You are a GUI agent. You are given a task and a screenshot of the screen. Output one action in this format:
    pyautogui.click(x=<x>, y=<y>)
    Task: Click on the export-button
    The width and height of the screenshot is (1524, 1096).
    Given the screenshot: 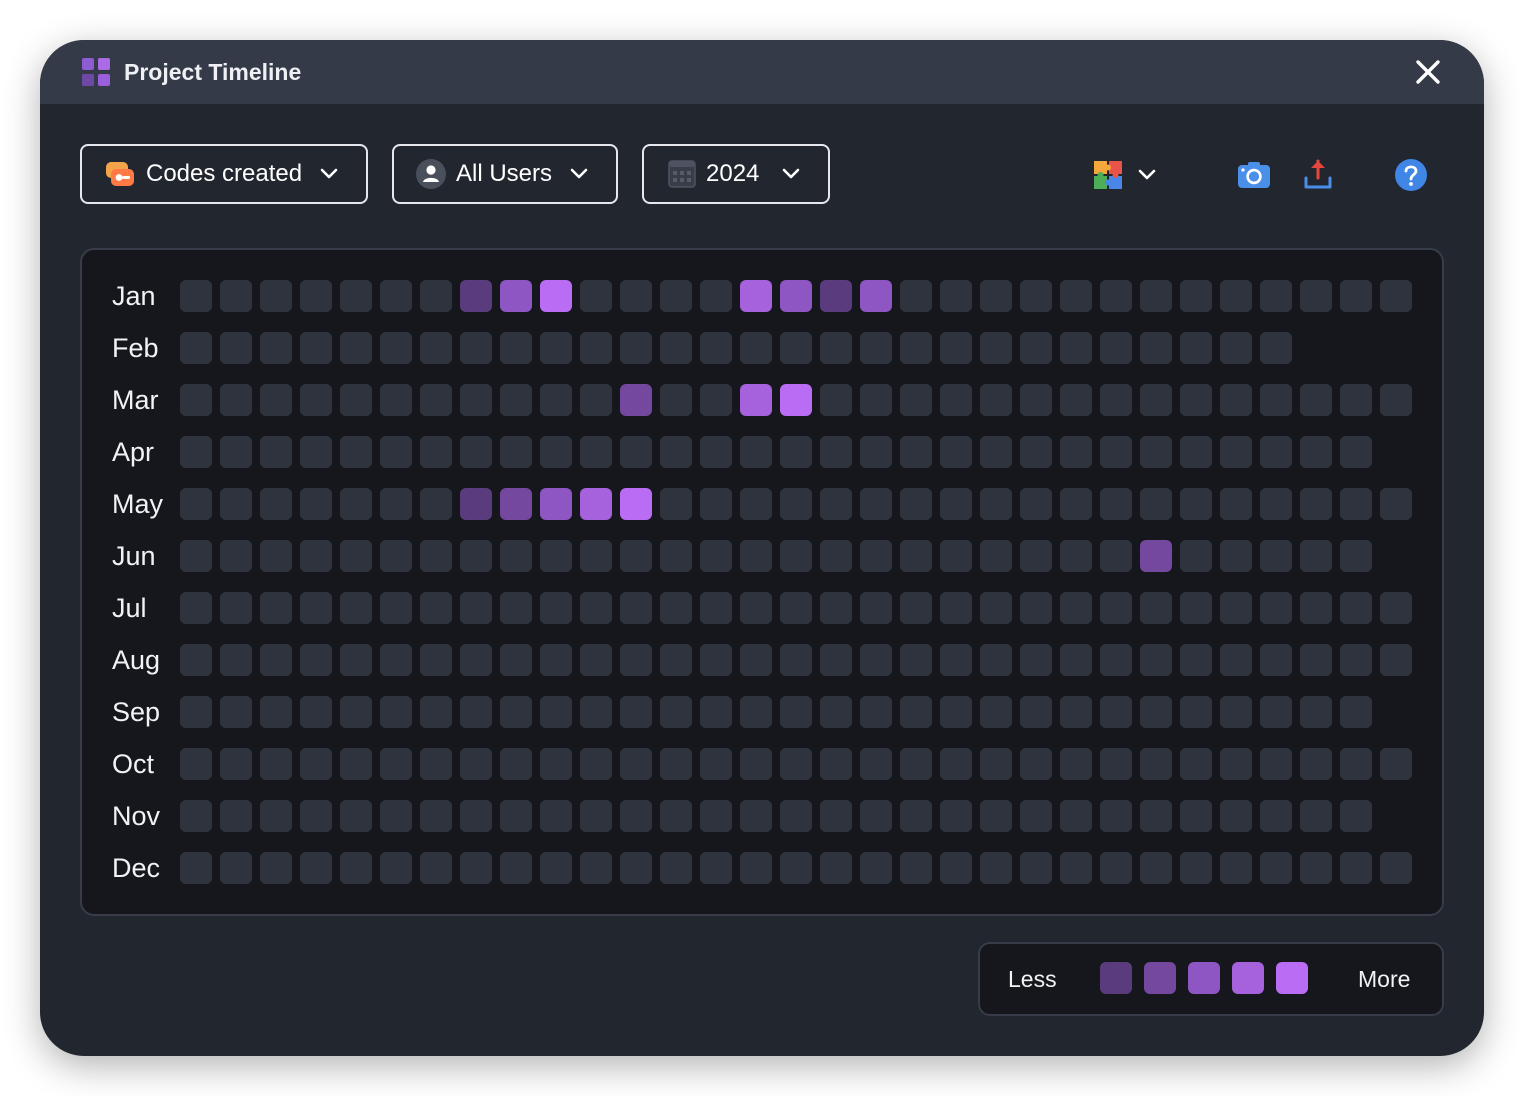 What is the action you would take?
    pyautogui.click(x=1318, y=174)
    